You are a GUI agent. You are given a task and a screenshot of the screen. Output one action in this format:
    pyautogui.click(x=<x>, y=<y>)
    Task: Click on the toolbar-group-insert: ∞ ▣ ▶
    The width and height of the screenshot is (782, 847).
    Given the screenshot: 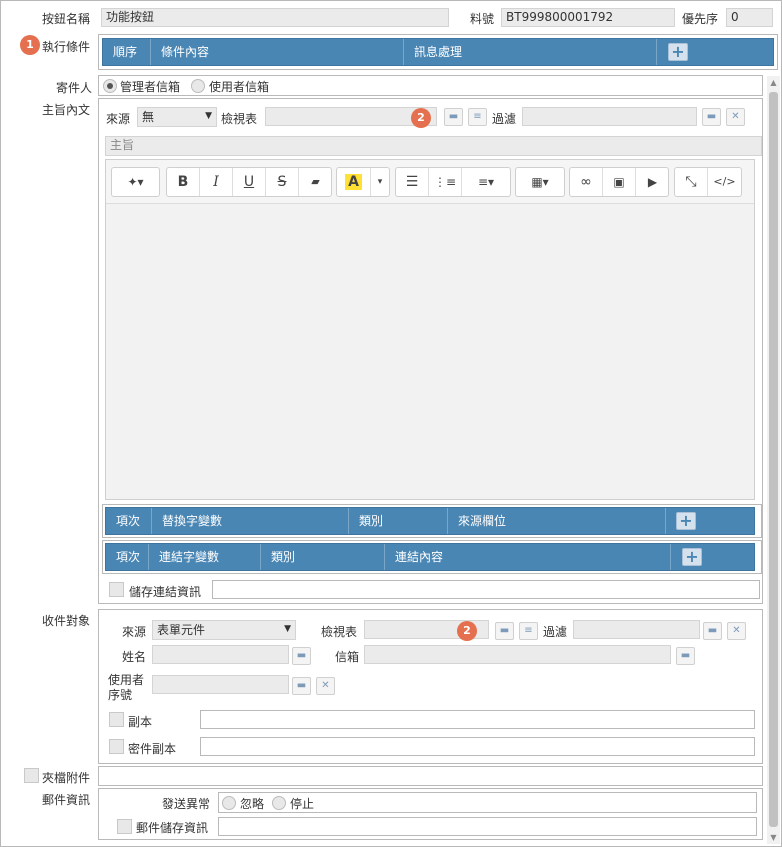 What is the action you would take?
    pyautogui.click(x=619, y=182)
    